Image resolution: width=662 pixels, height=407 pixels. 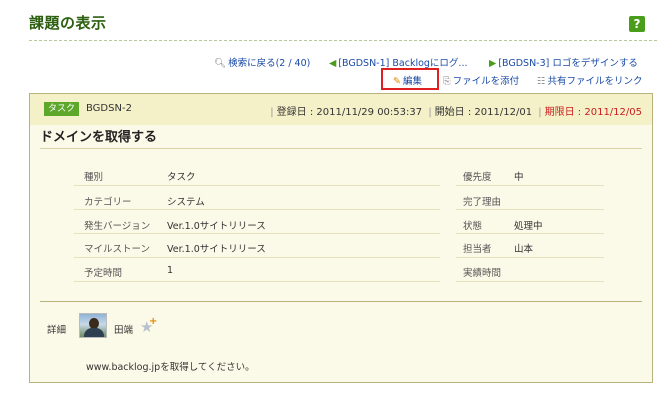 I want to click on attach-file-label: ファイルを添付, so click(x=486, y=81).